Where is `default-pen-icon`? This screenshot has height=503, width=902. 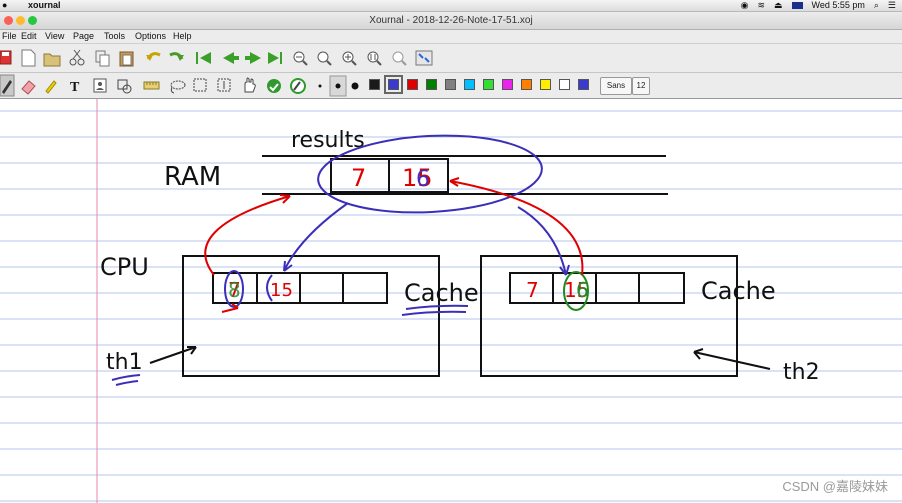
default-pen-icon is located at coordinates (274, 86).